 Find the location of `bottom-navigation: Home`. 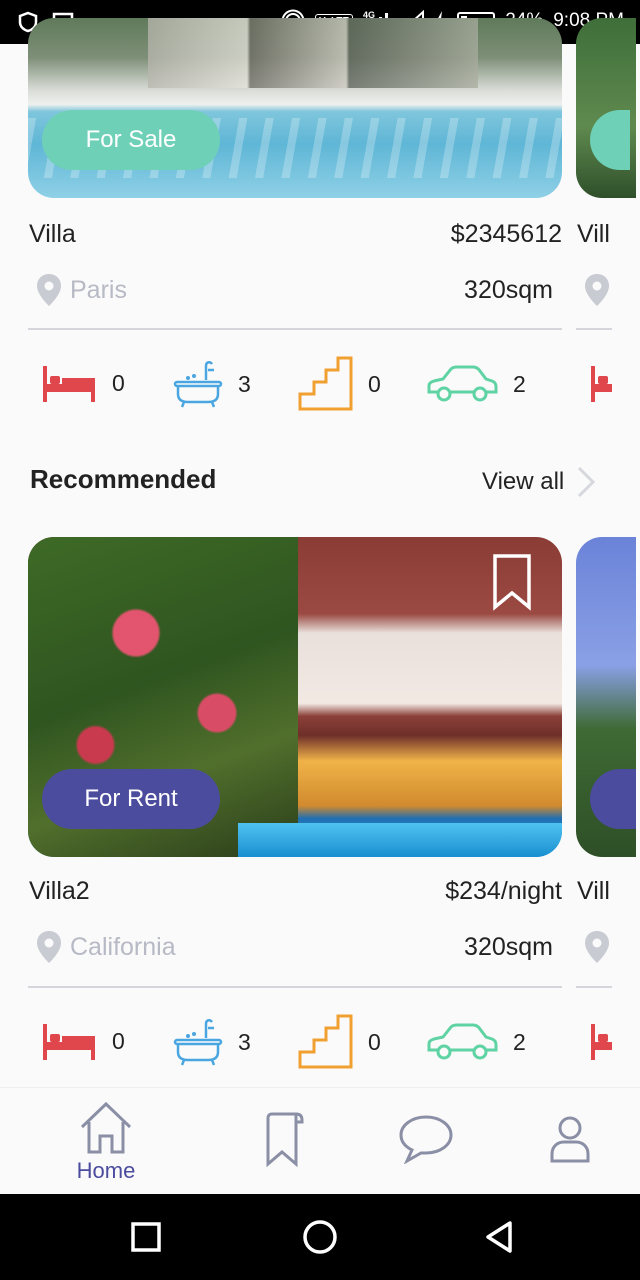

bottom-navigation: Home is located at coordinates (320, 1140).